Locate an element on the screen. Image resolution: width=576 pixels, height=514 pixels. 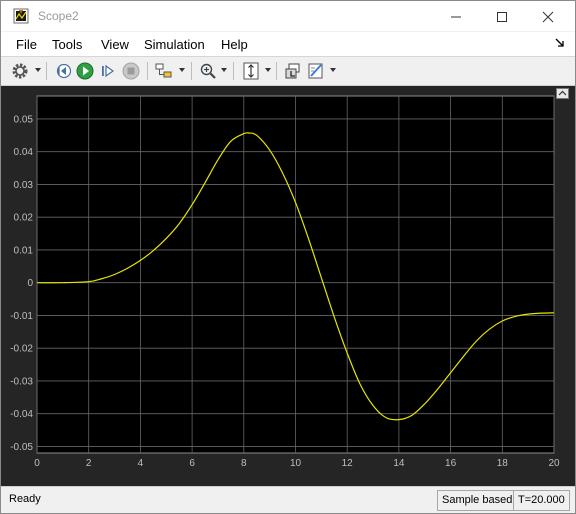
highlight-dropdown-arrow-icon is located at coordinates (182, 70).